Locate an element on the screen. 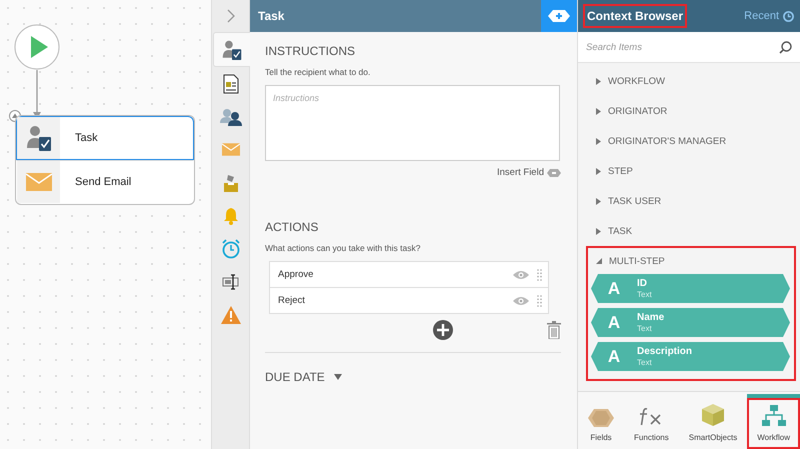  hexagon-icon is located at coordinates (601, 418).